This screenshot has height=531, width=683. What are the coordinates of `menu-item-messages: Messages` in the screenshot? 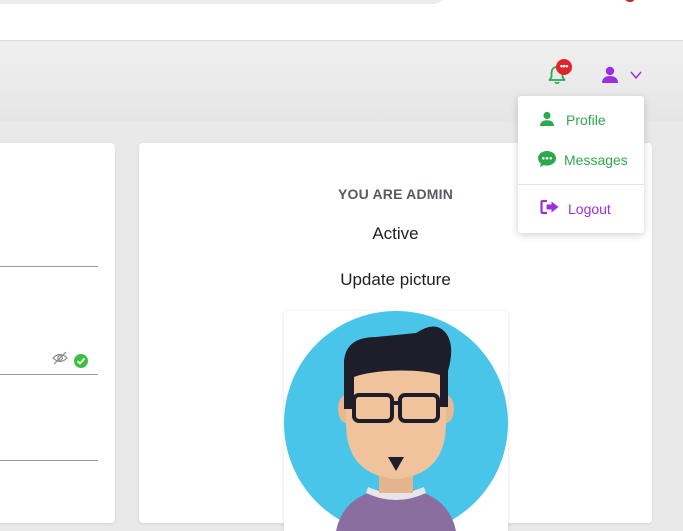 It's located at (581, 160).